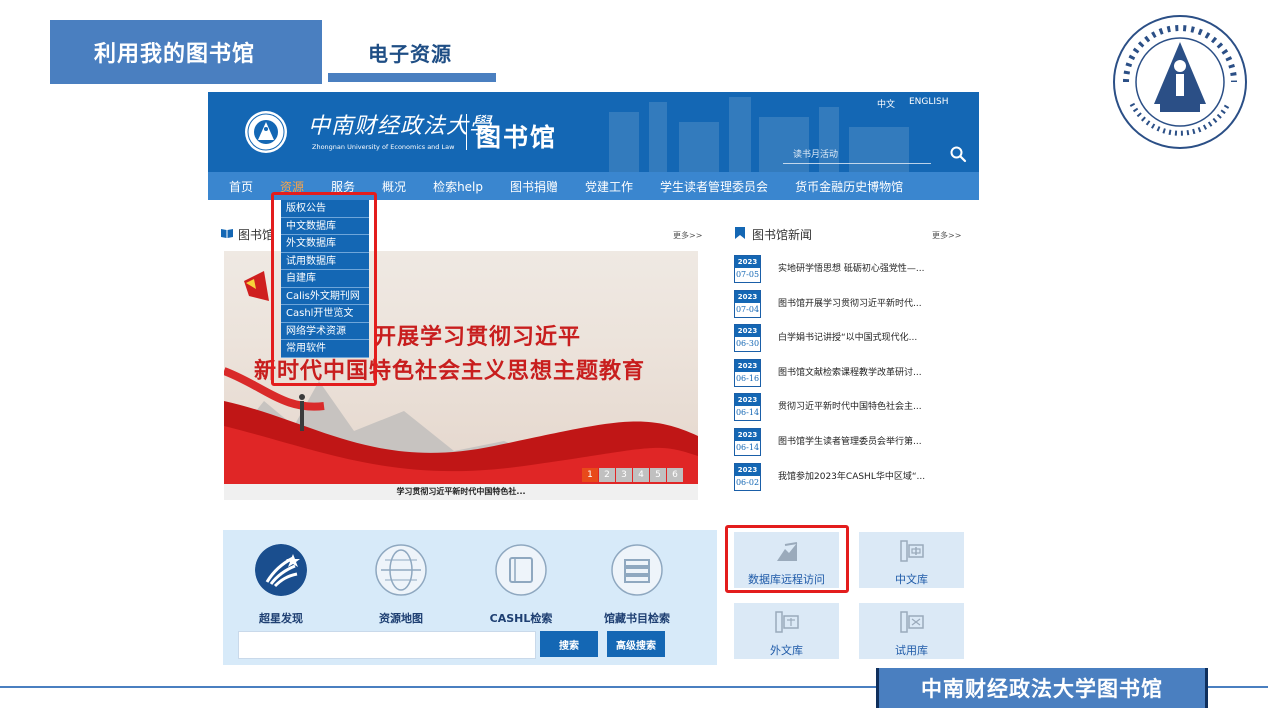 This screenshot has width=1268, height=715. What do you see at coordinates (946, 235) in the screenshot?
I see `more-link-news: 更多>>` at bounding box center [946, 235].